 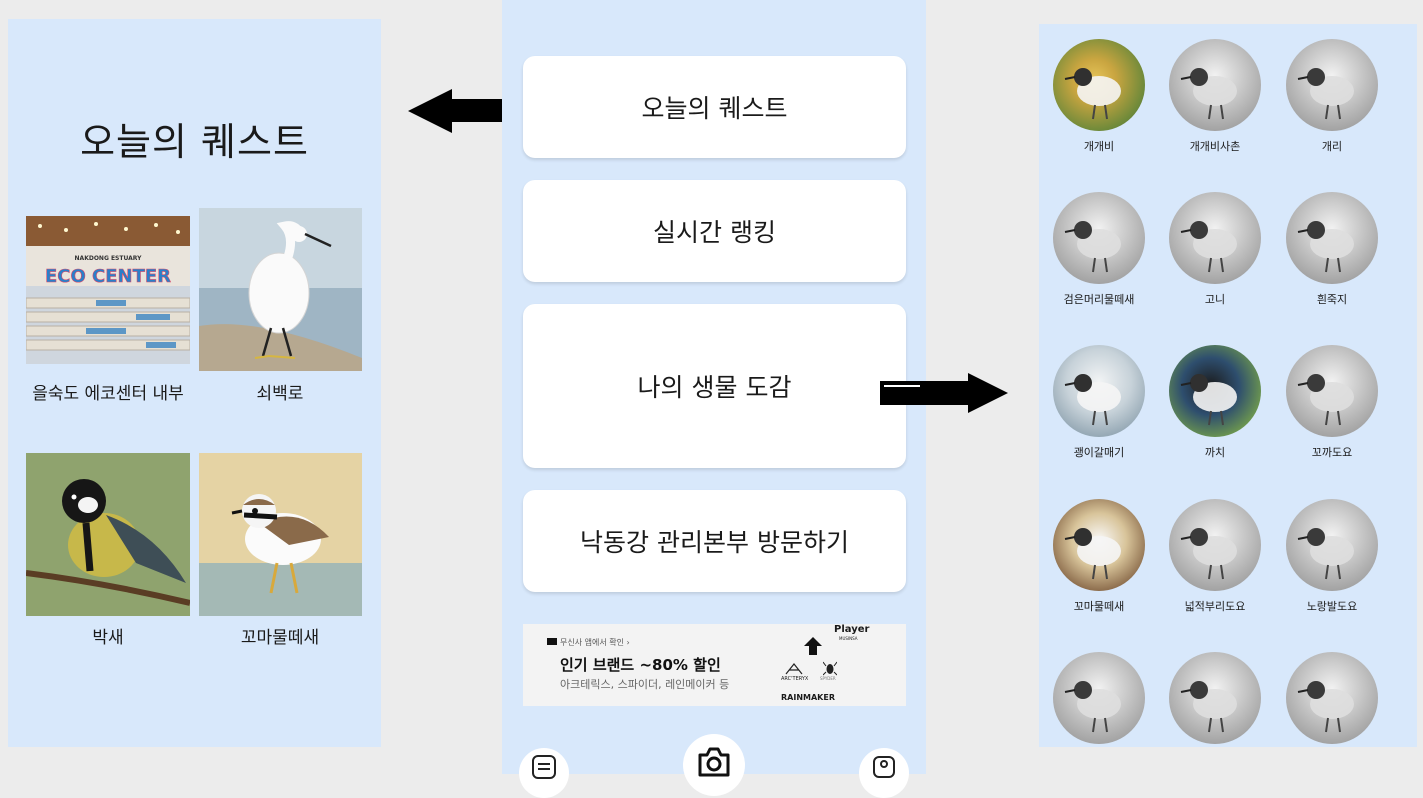 I want to click on bird-card: 고니, so click(x=1215, y=249).